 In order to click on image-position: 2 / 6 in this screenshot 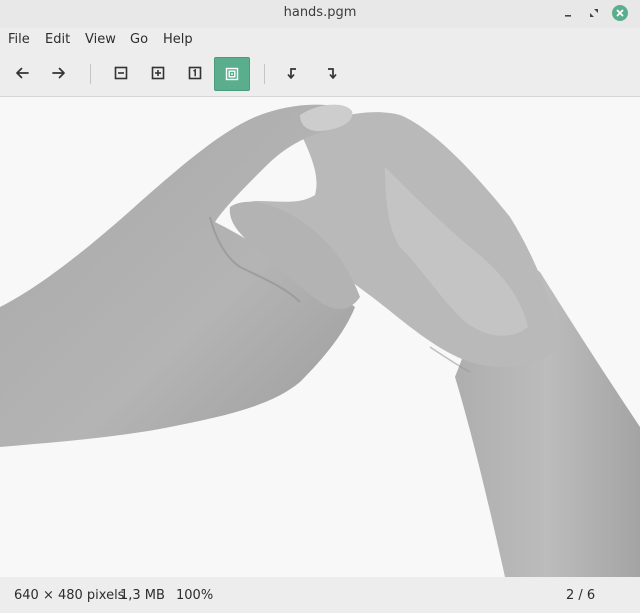, I will do `click(581, 595)`.